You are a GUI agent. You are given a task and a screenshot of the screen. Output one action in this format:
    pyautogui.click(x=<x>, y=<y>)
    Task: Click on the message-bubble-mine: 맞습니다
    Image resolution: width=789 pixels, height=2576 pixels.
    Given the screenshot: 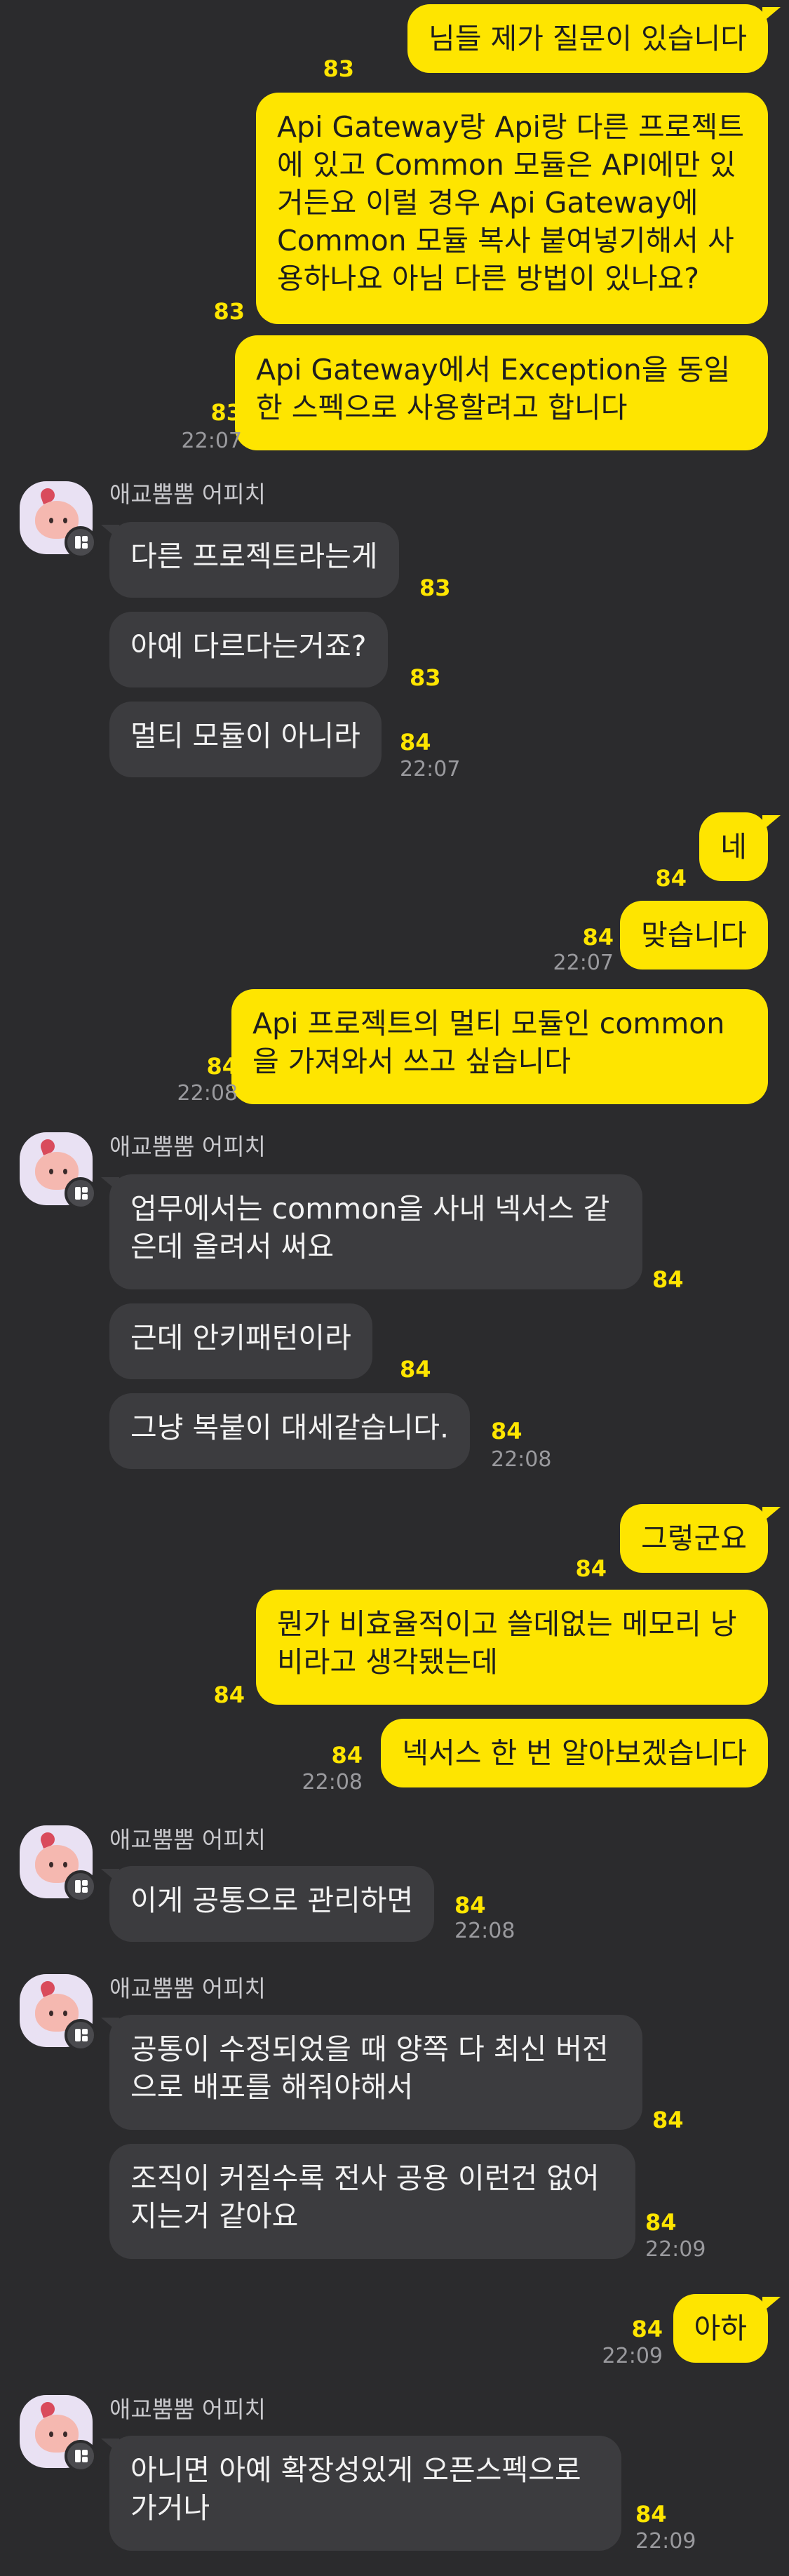 What is the action you would take?
    pyautogui.click(x=694, y=935)
    